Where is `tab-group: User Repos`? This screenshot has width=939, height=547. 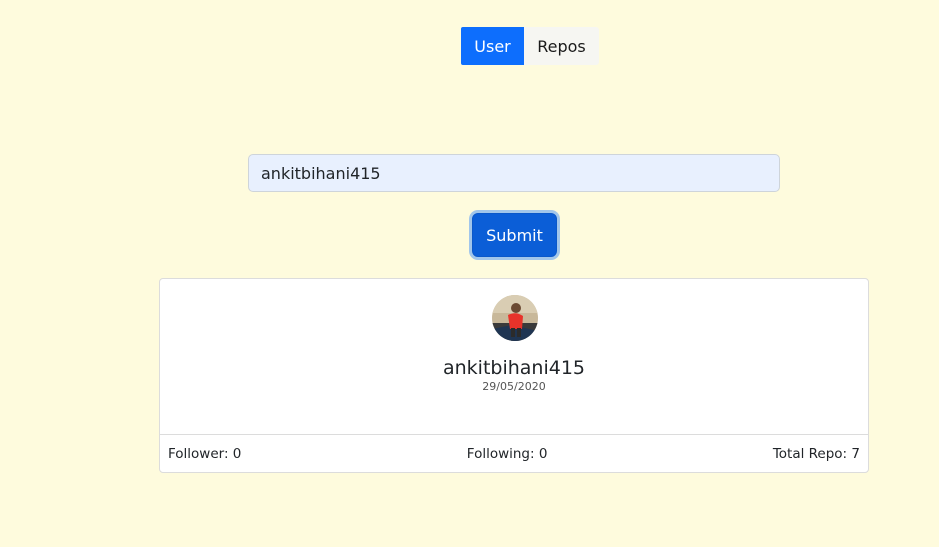
tab-group: User Repos is located at coordinates (530, 46).